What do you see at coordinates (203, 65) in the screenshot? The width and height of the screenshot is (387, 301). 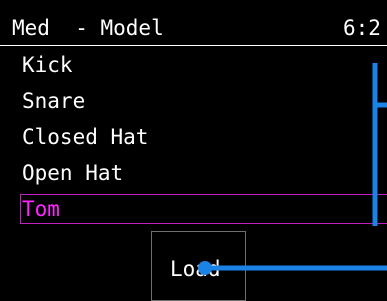 I see `list-item-kick: Kick` at bounding box center [203, 65].